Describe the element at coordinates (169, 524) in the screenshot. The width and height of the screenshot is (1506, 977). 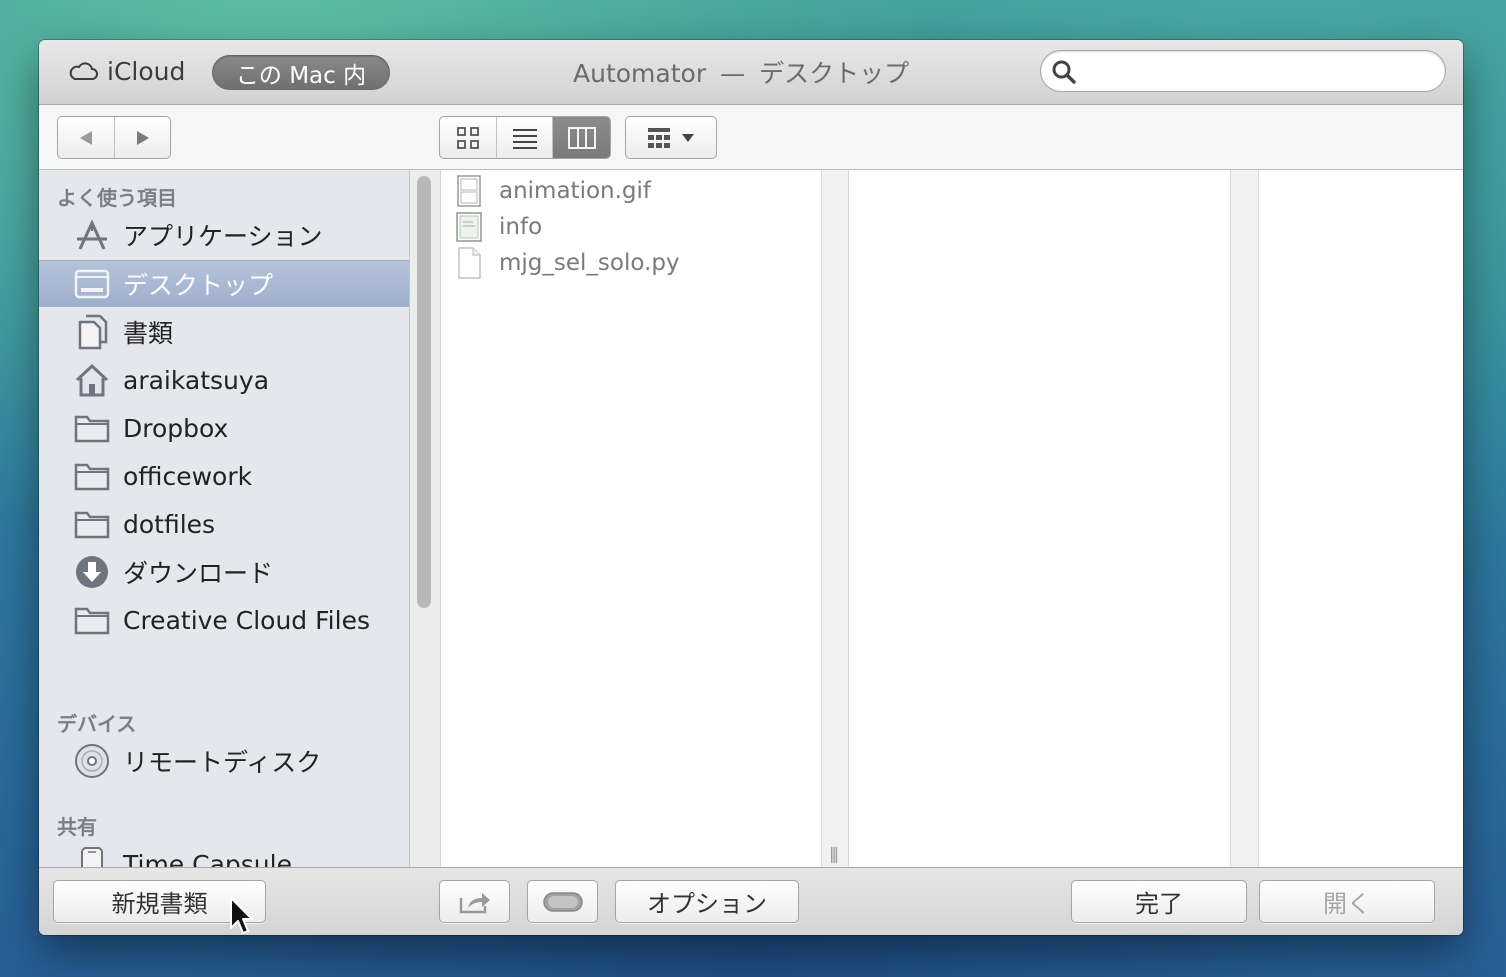
I see `sidebar-item-label: dotfiles` at that location.